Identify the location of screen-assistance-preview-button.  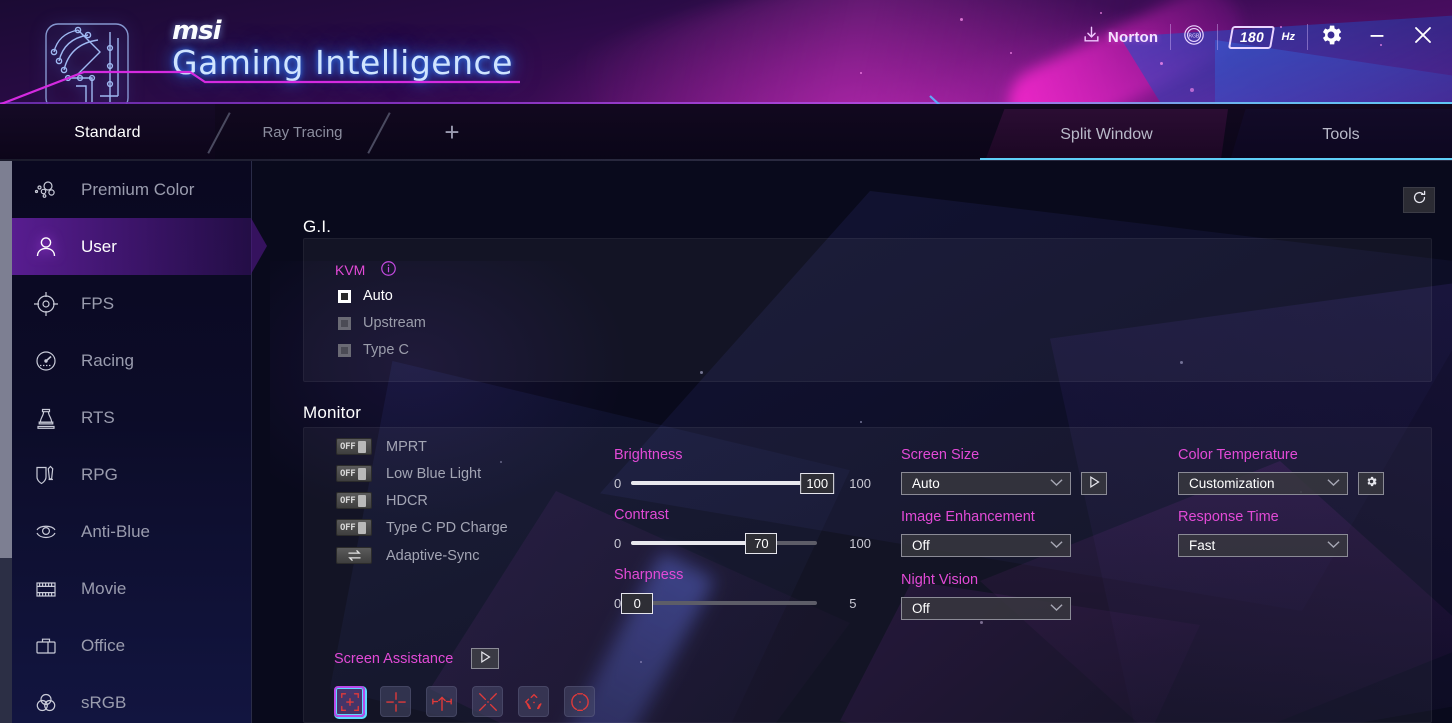
(485, 658).